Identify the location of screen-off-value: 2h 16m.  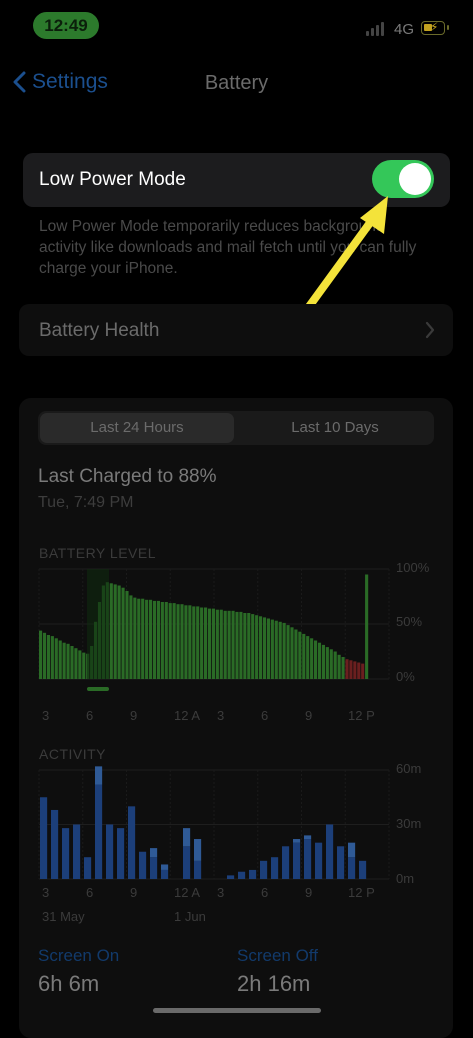
(274, 983).